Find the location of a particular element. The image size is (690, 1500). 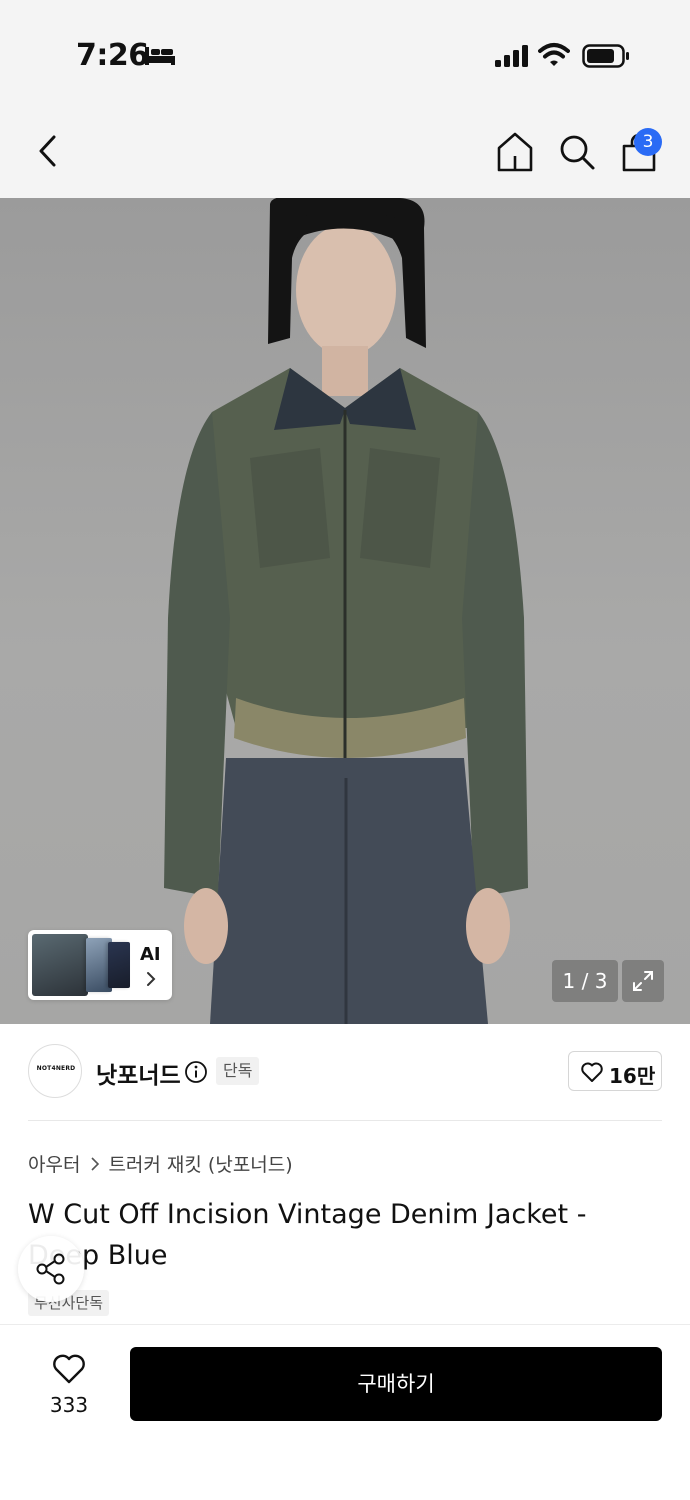

status-bar: 7:26 is located at coordinates (345, 50).